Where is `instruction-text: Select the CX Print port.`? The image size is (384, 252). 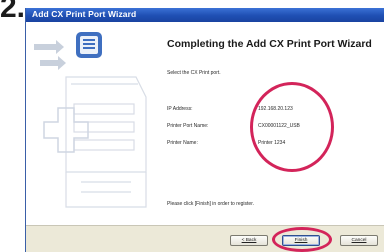
instruction-text: Select the CX Print port. is located at coordinates (194, 73).